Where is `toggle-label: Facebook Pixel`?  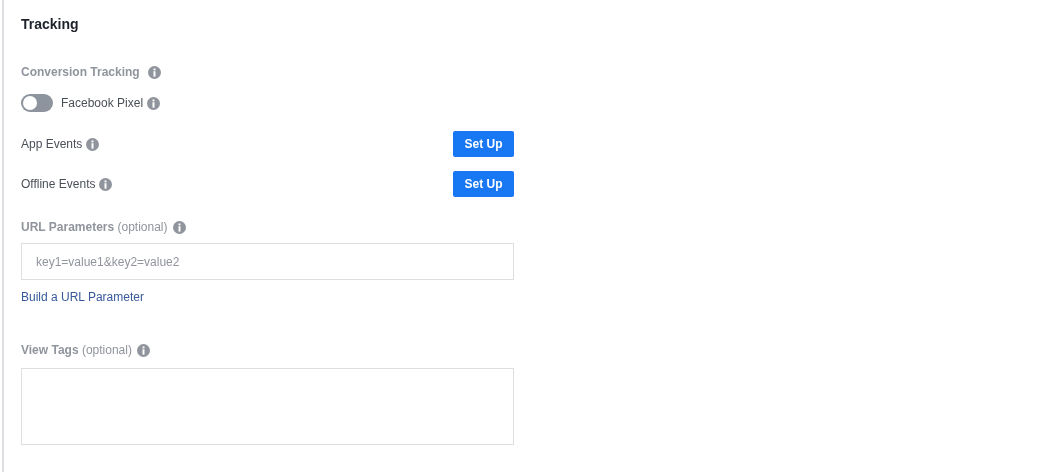
toggle-label: Facebook Pixel is located at coordinates (102, 103).